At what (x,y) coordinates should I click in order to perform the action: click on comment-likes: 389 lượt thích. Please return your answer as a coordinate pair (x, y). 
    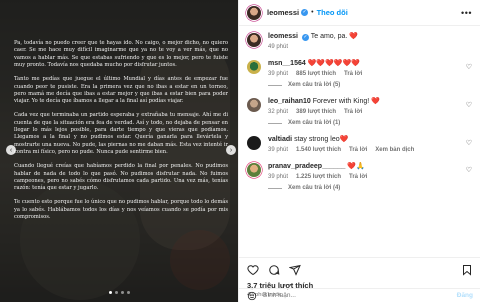
    Looking at the image, I should click on (316, 112).